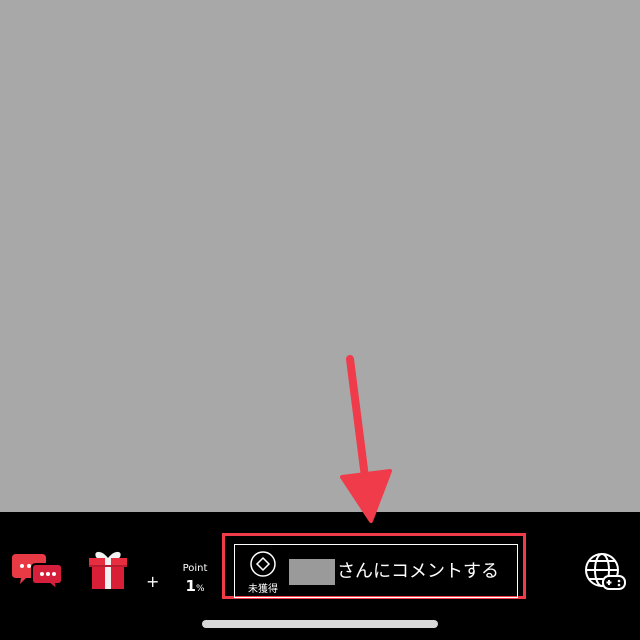 This screenshot has width=640, height=640. Describe the element at coordinates (190, 586) in the screenshot. I see `point-value: 1` at that location.